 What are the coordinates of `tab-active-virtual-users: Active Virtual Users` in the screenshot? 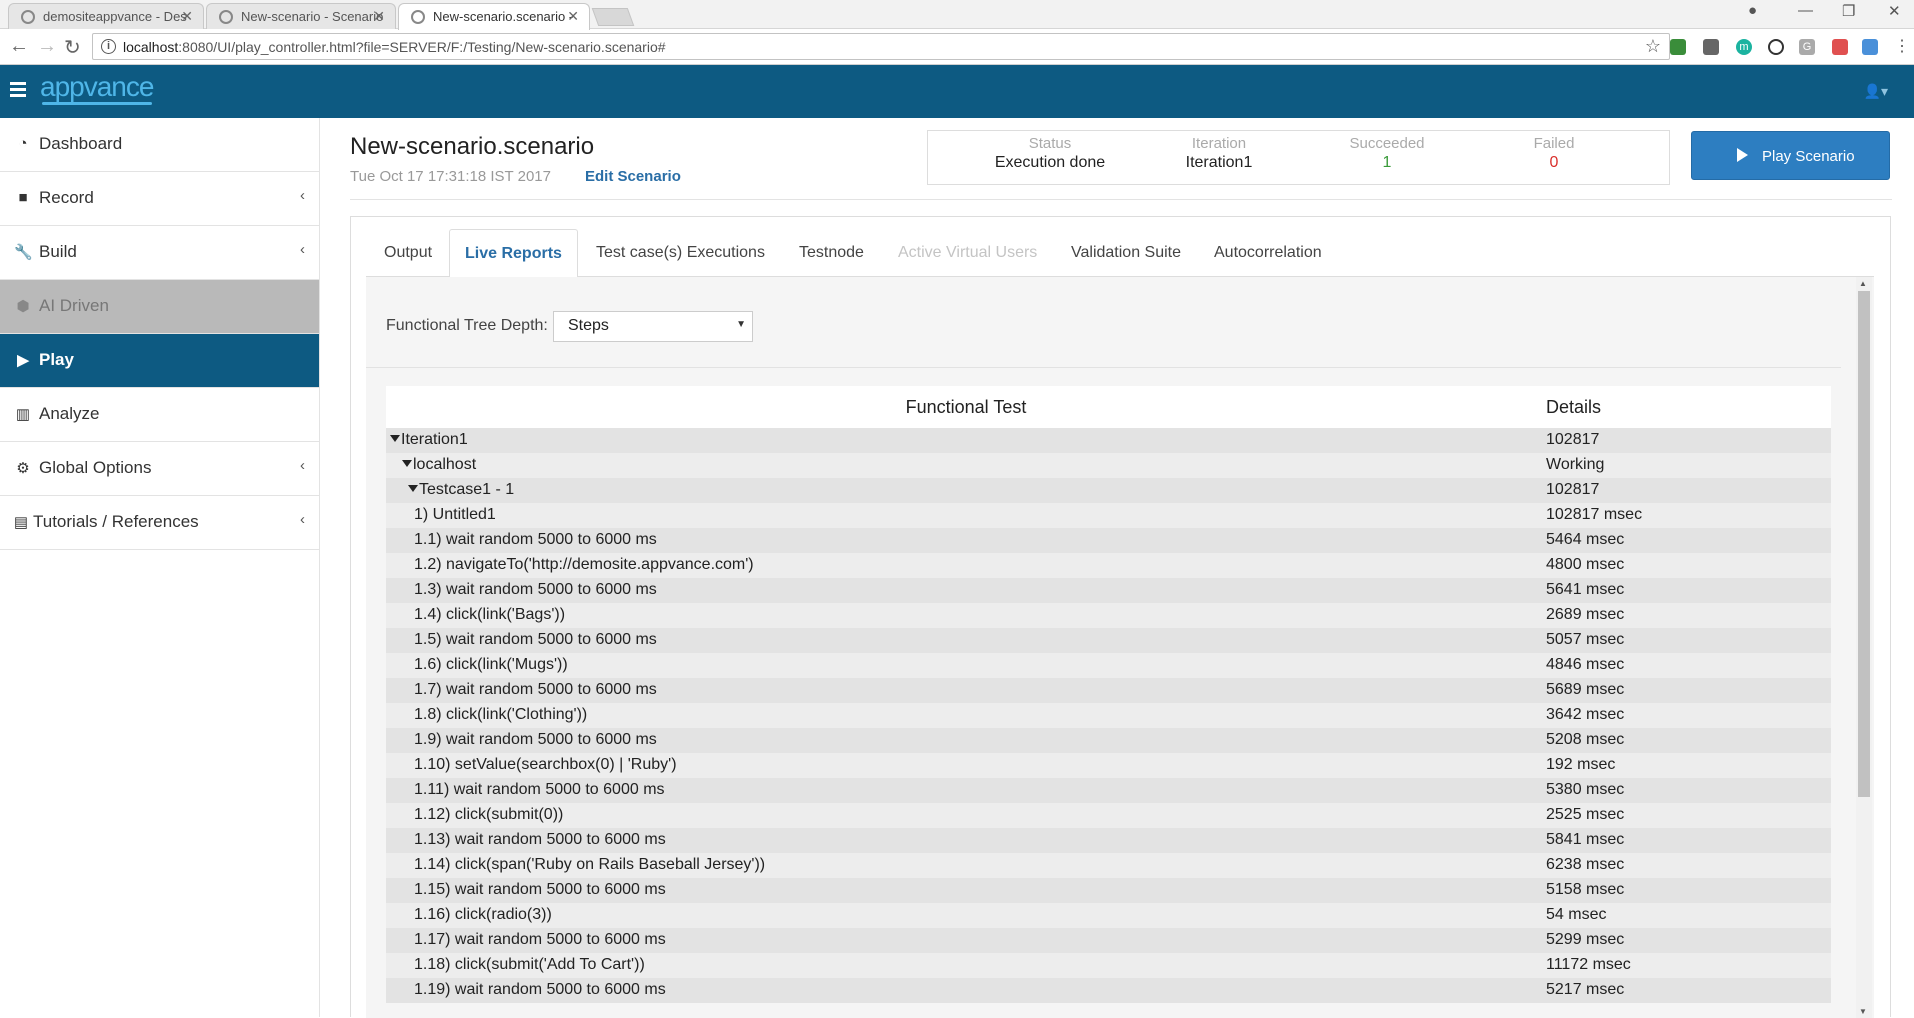 It's located at (967, 253).